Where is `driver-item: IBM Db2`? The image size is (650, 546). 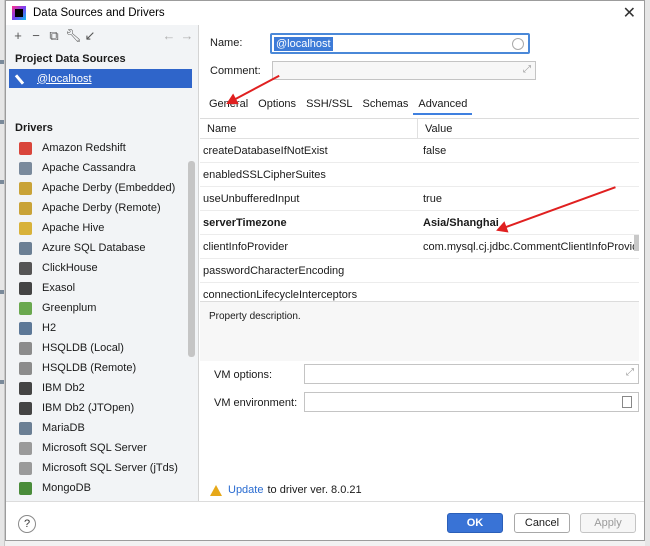 driver-item: IBM Db2 is located at coordinates (102, 388).